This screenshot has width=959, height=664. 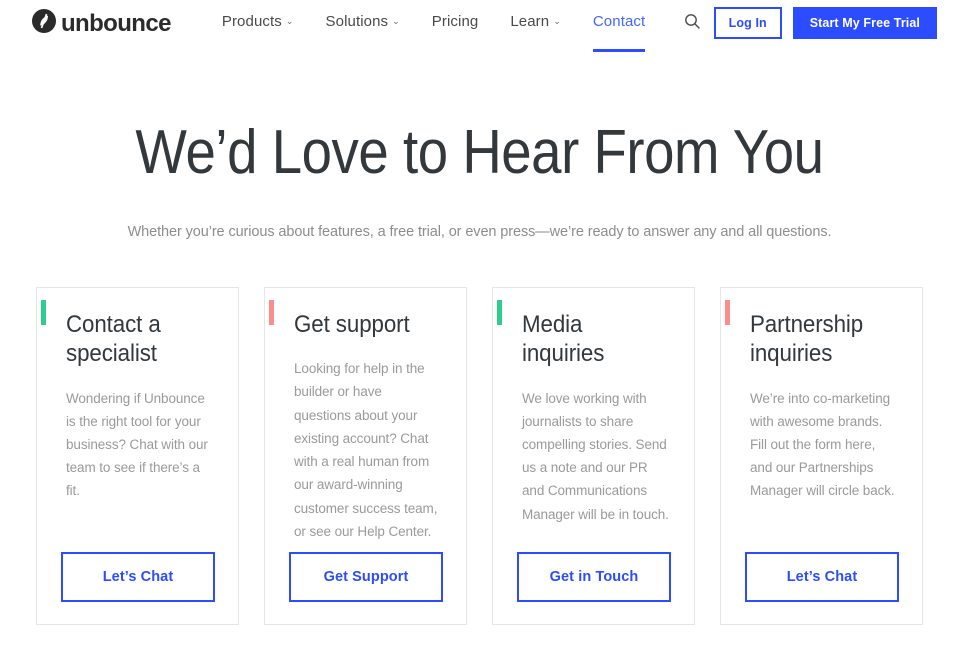 I want to click on card-title: Media inquiries, so click(x=563, y=339).